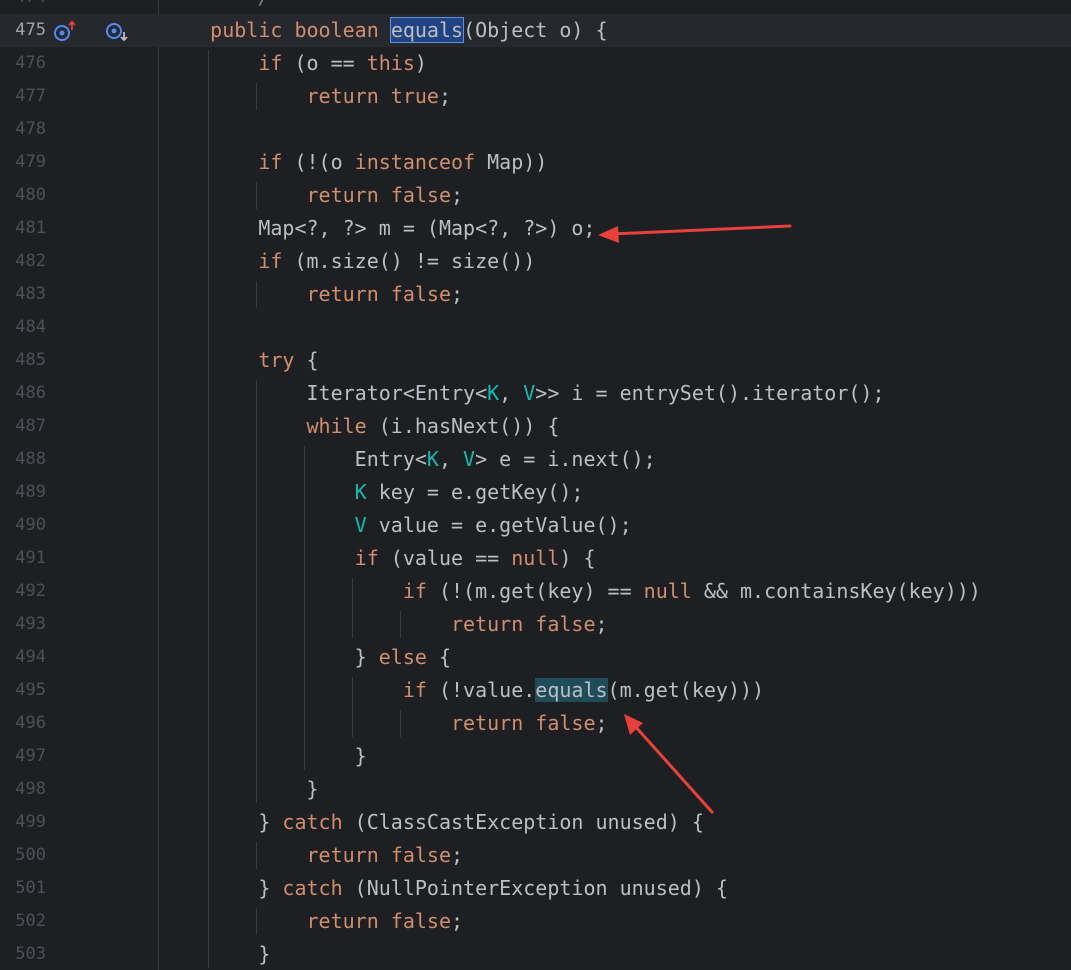 The height and width of the screenshot is (970, 1071). What do you see at coordinates (445, 888) in the screenshot?
I see `code-text: } catch (NullPointerException unused) {` at bounding box center [445, 888].